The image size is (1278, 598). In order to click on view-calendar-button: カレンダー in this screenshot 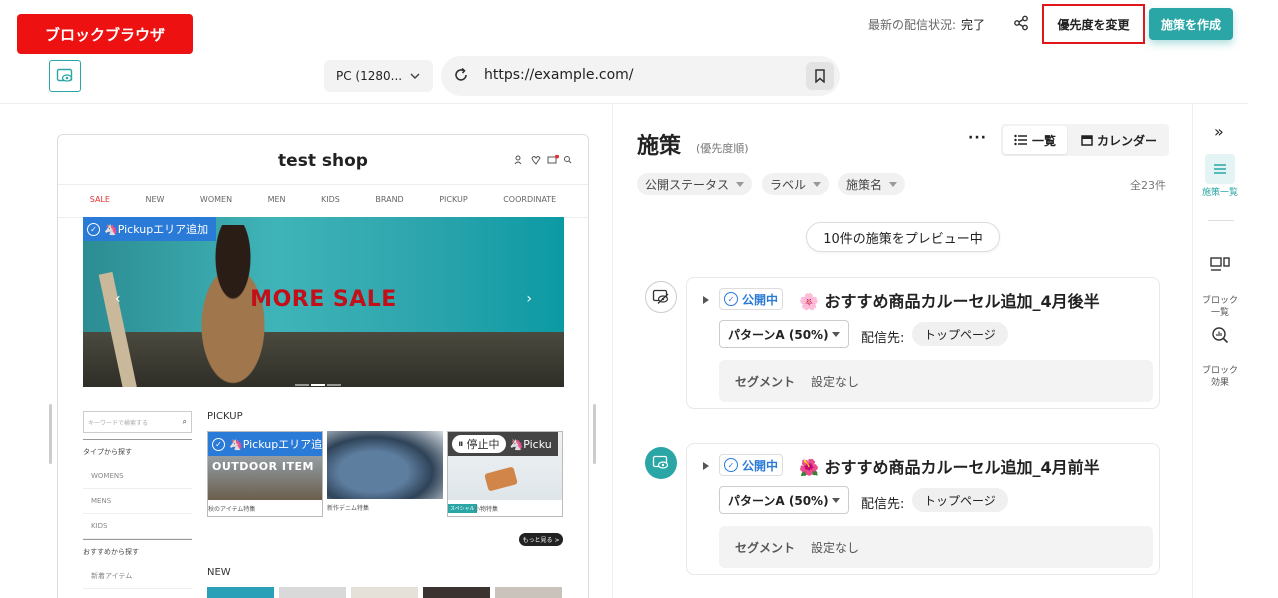, I will do `click(1119, 140)`.